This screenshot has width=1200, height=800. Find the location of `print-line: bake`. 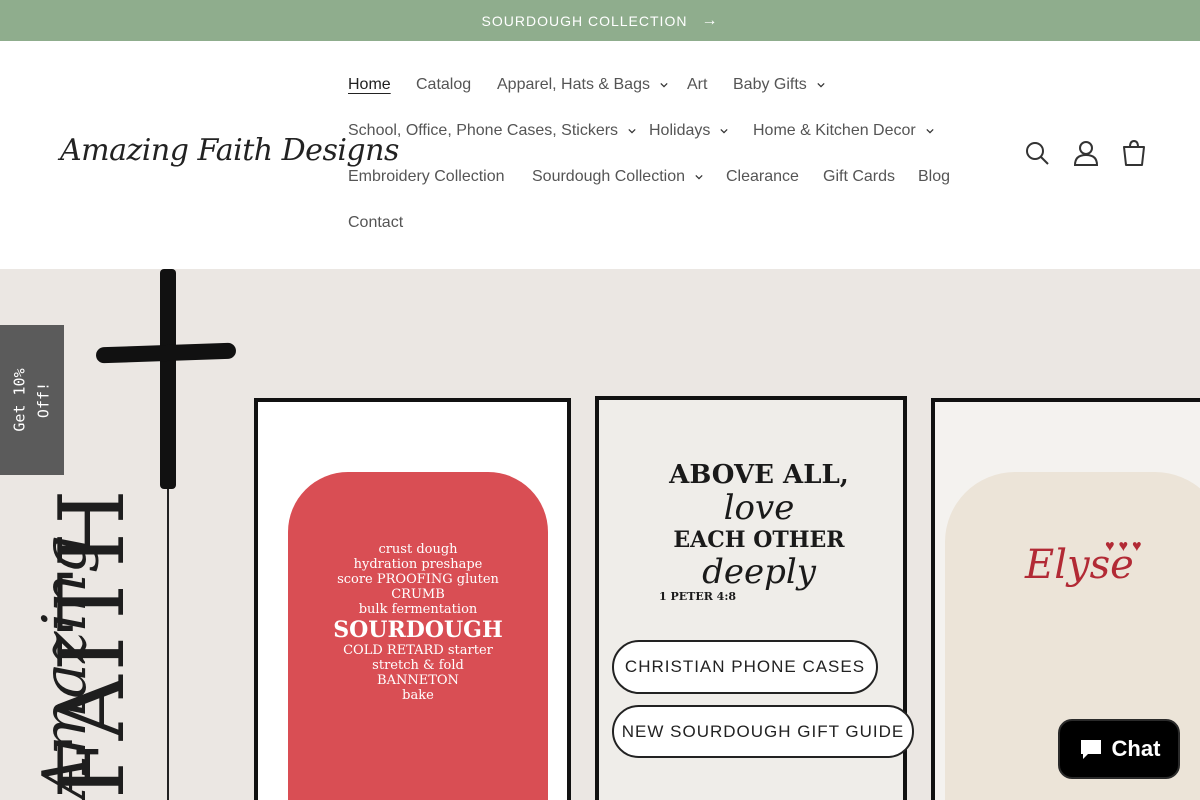

print-line: bake is located at coordinates (418, 695).